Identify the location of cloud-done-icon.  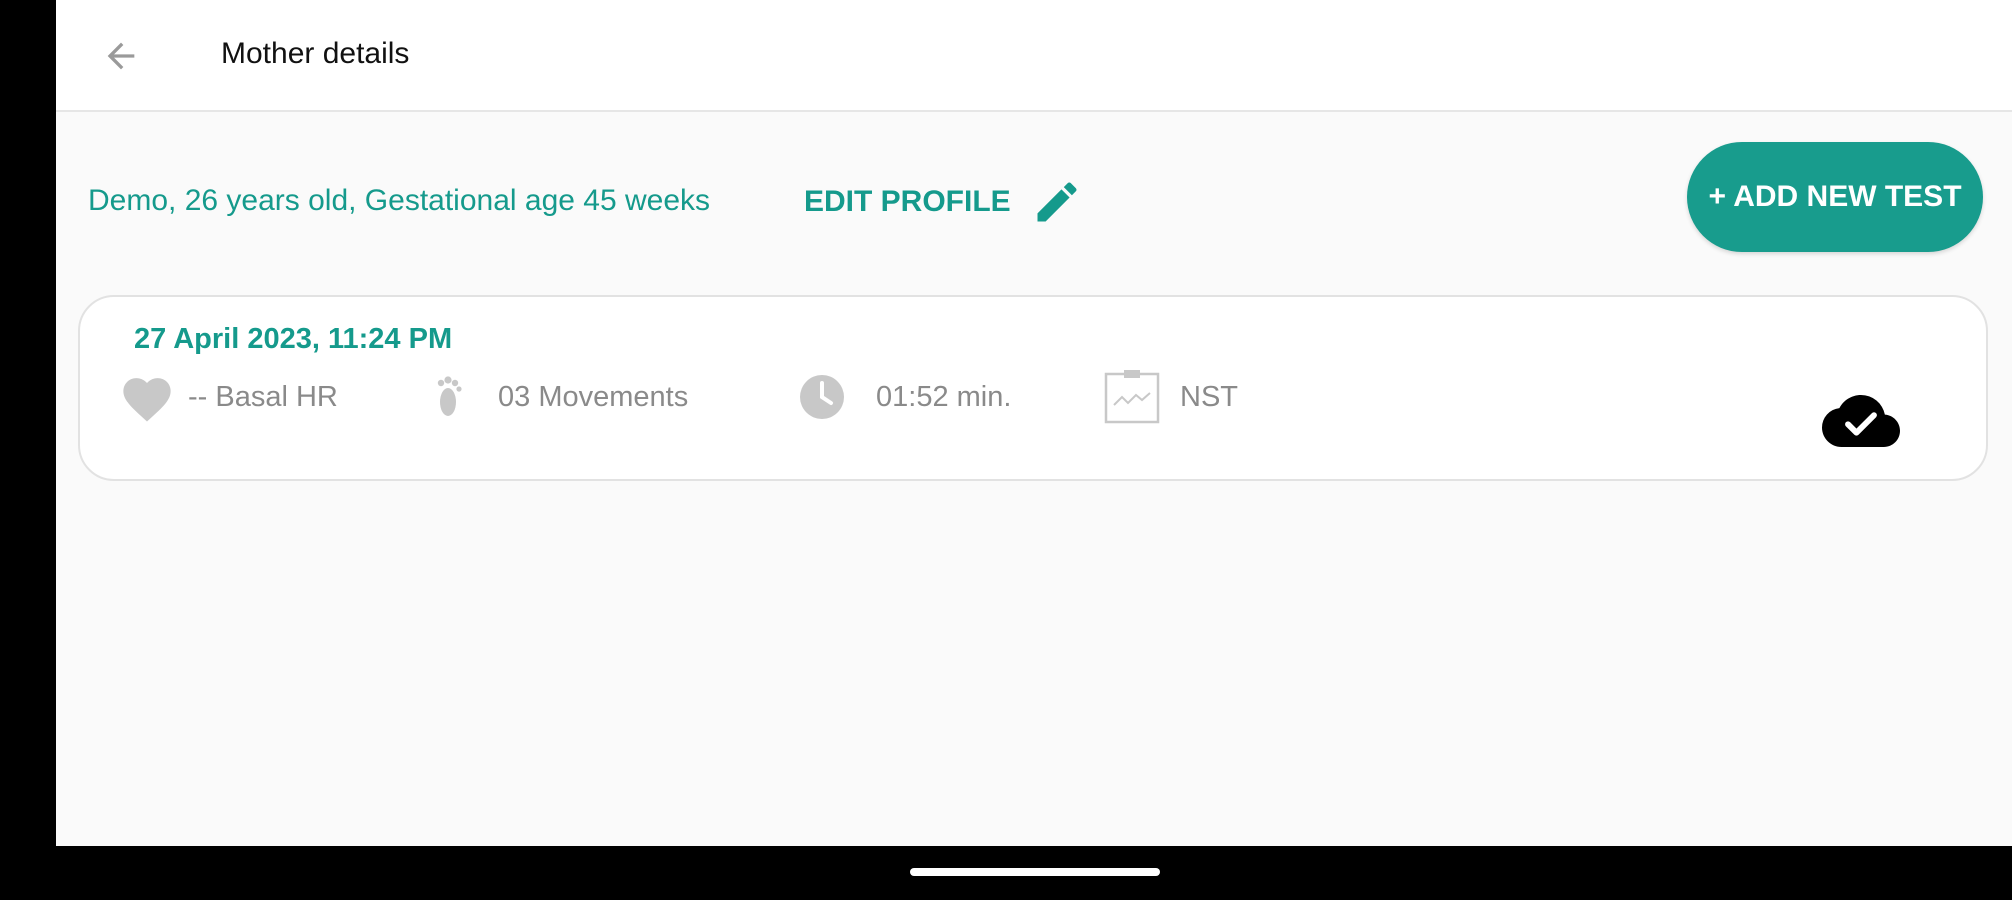
(1861, 421).